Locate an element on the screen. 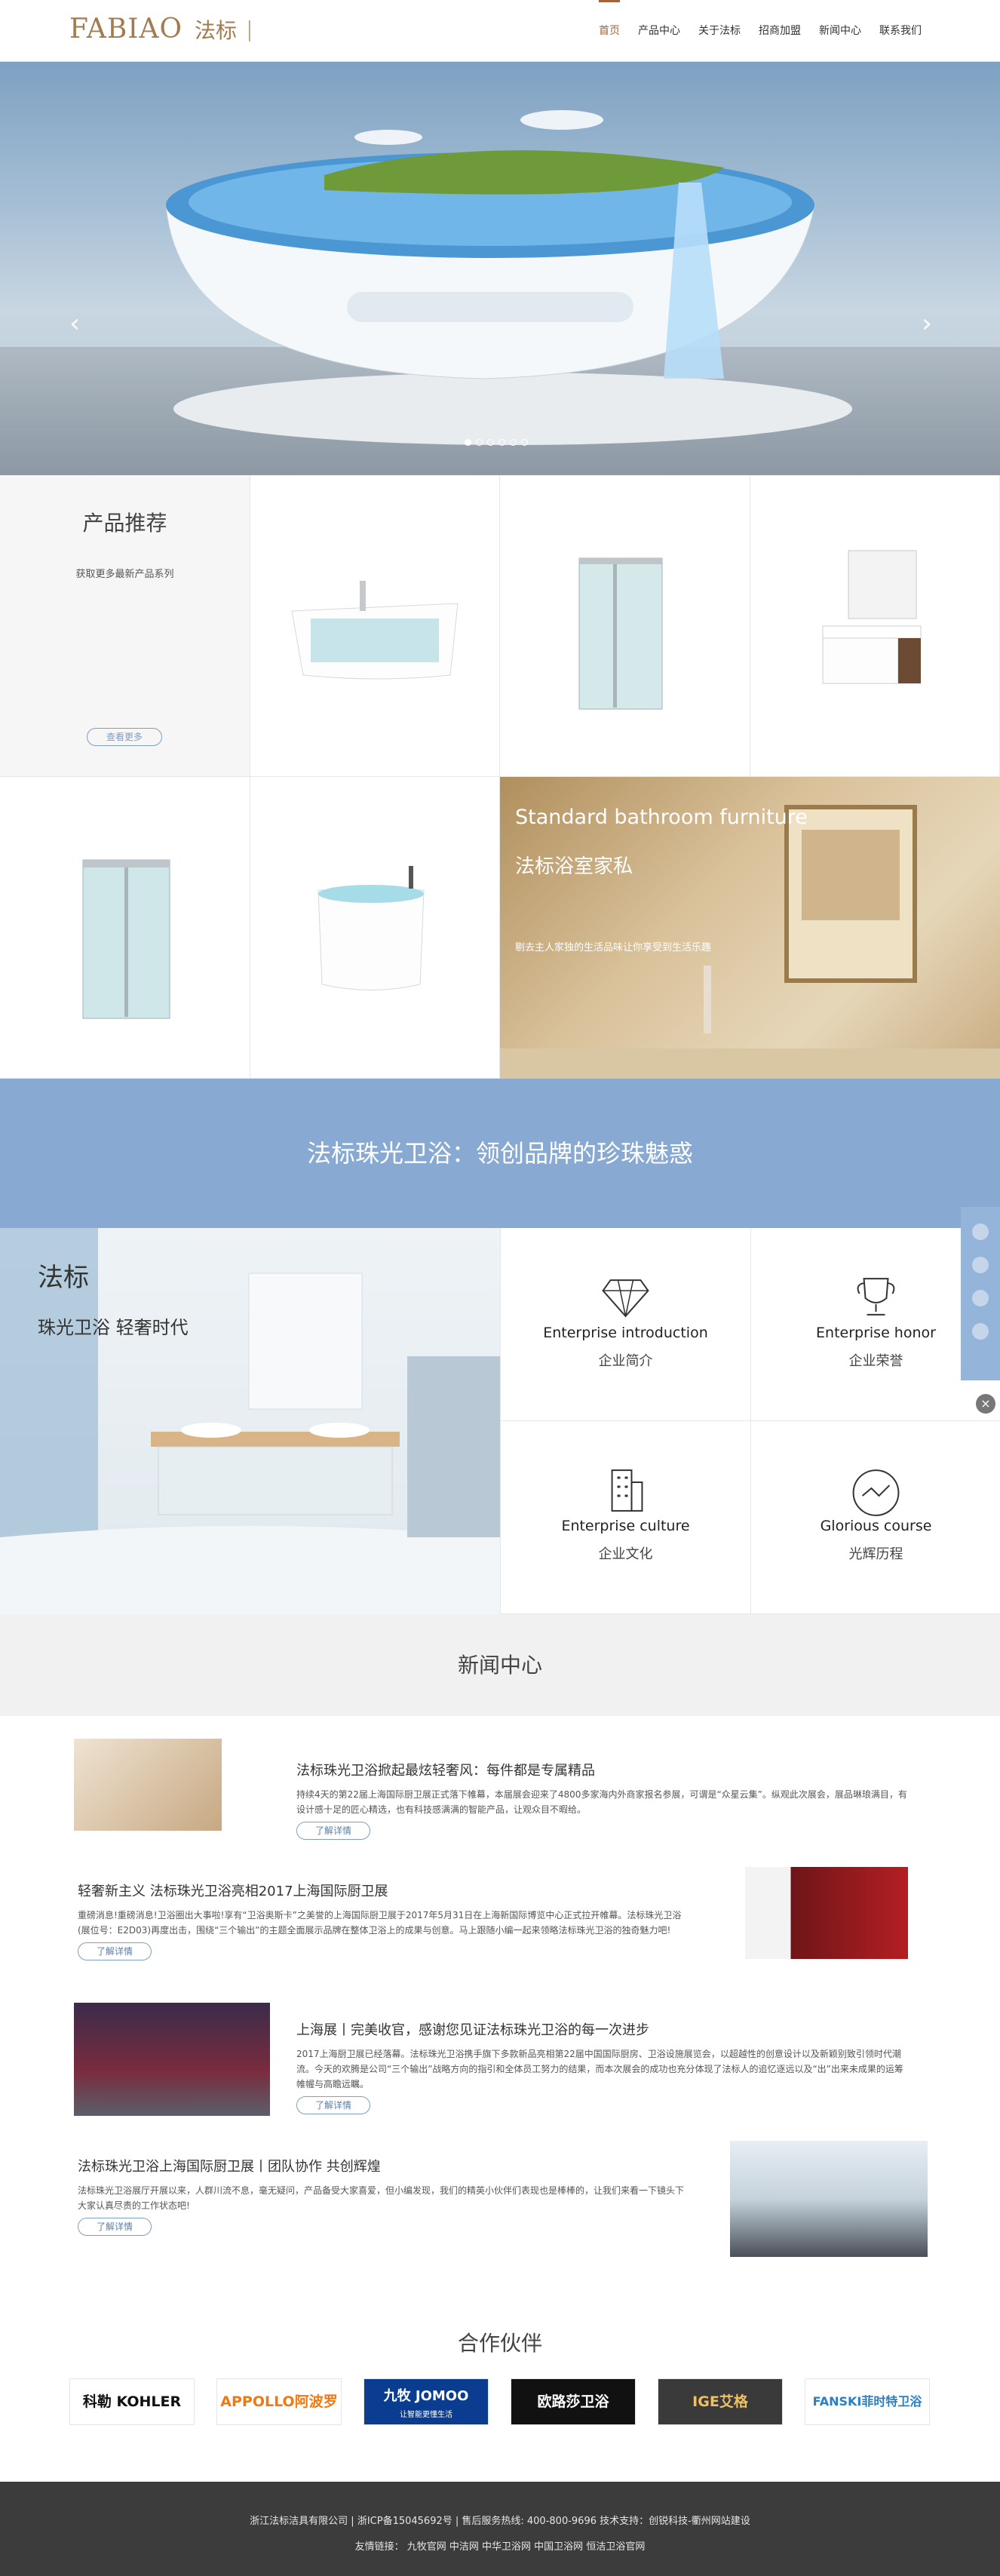 The height and width of the screenshot is (2576, 1000). hero-bathtub-image is located at coordinates (509, 297).